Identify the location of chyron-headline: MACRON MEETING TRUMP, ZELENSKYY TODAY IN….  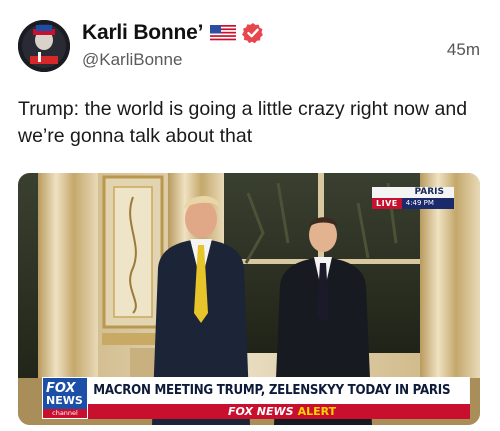
(279, 390).